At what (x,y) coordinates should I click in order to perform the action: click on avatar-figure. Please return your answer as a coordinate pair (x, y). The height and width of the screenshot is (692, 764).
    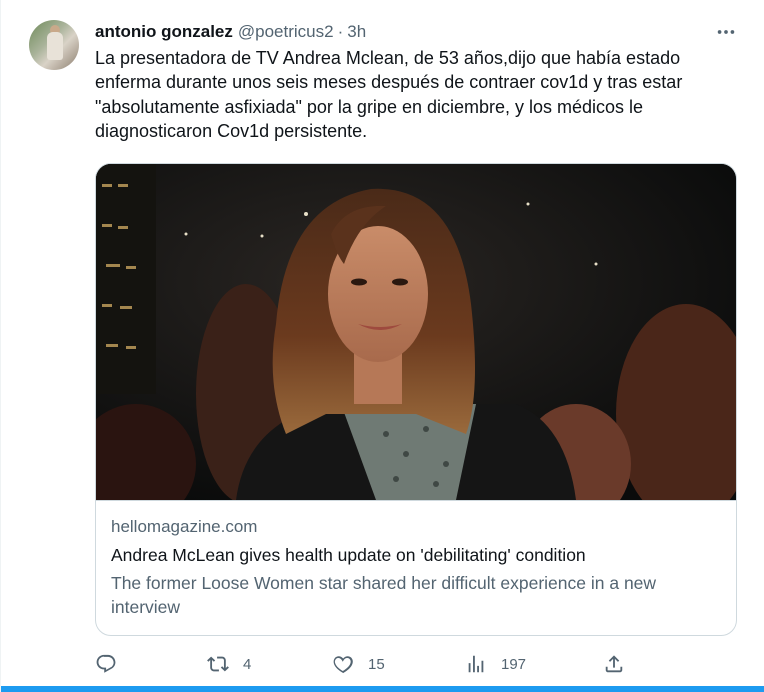
    Looking at the image, I should click on (55, 46).